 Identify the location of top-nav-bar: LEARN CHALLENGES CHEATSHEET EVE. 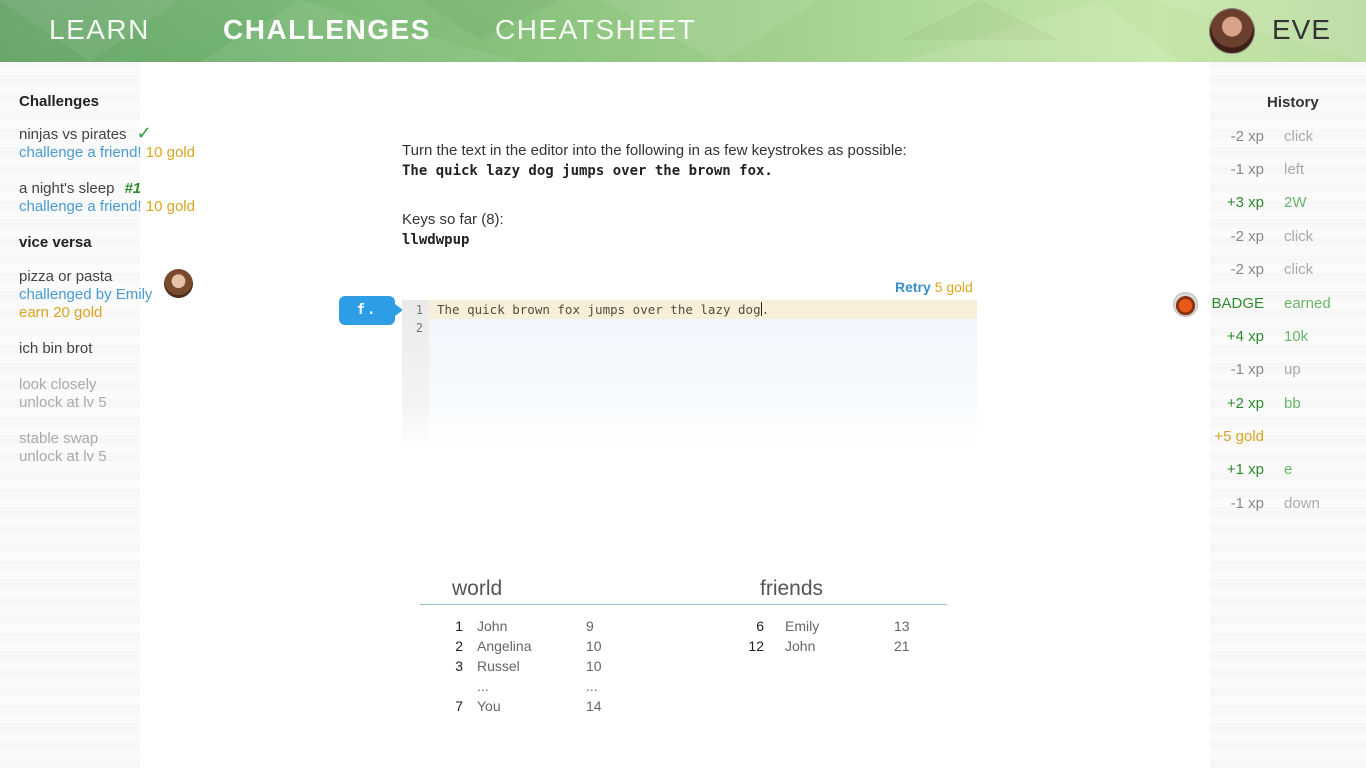
(683, 31).